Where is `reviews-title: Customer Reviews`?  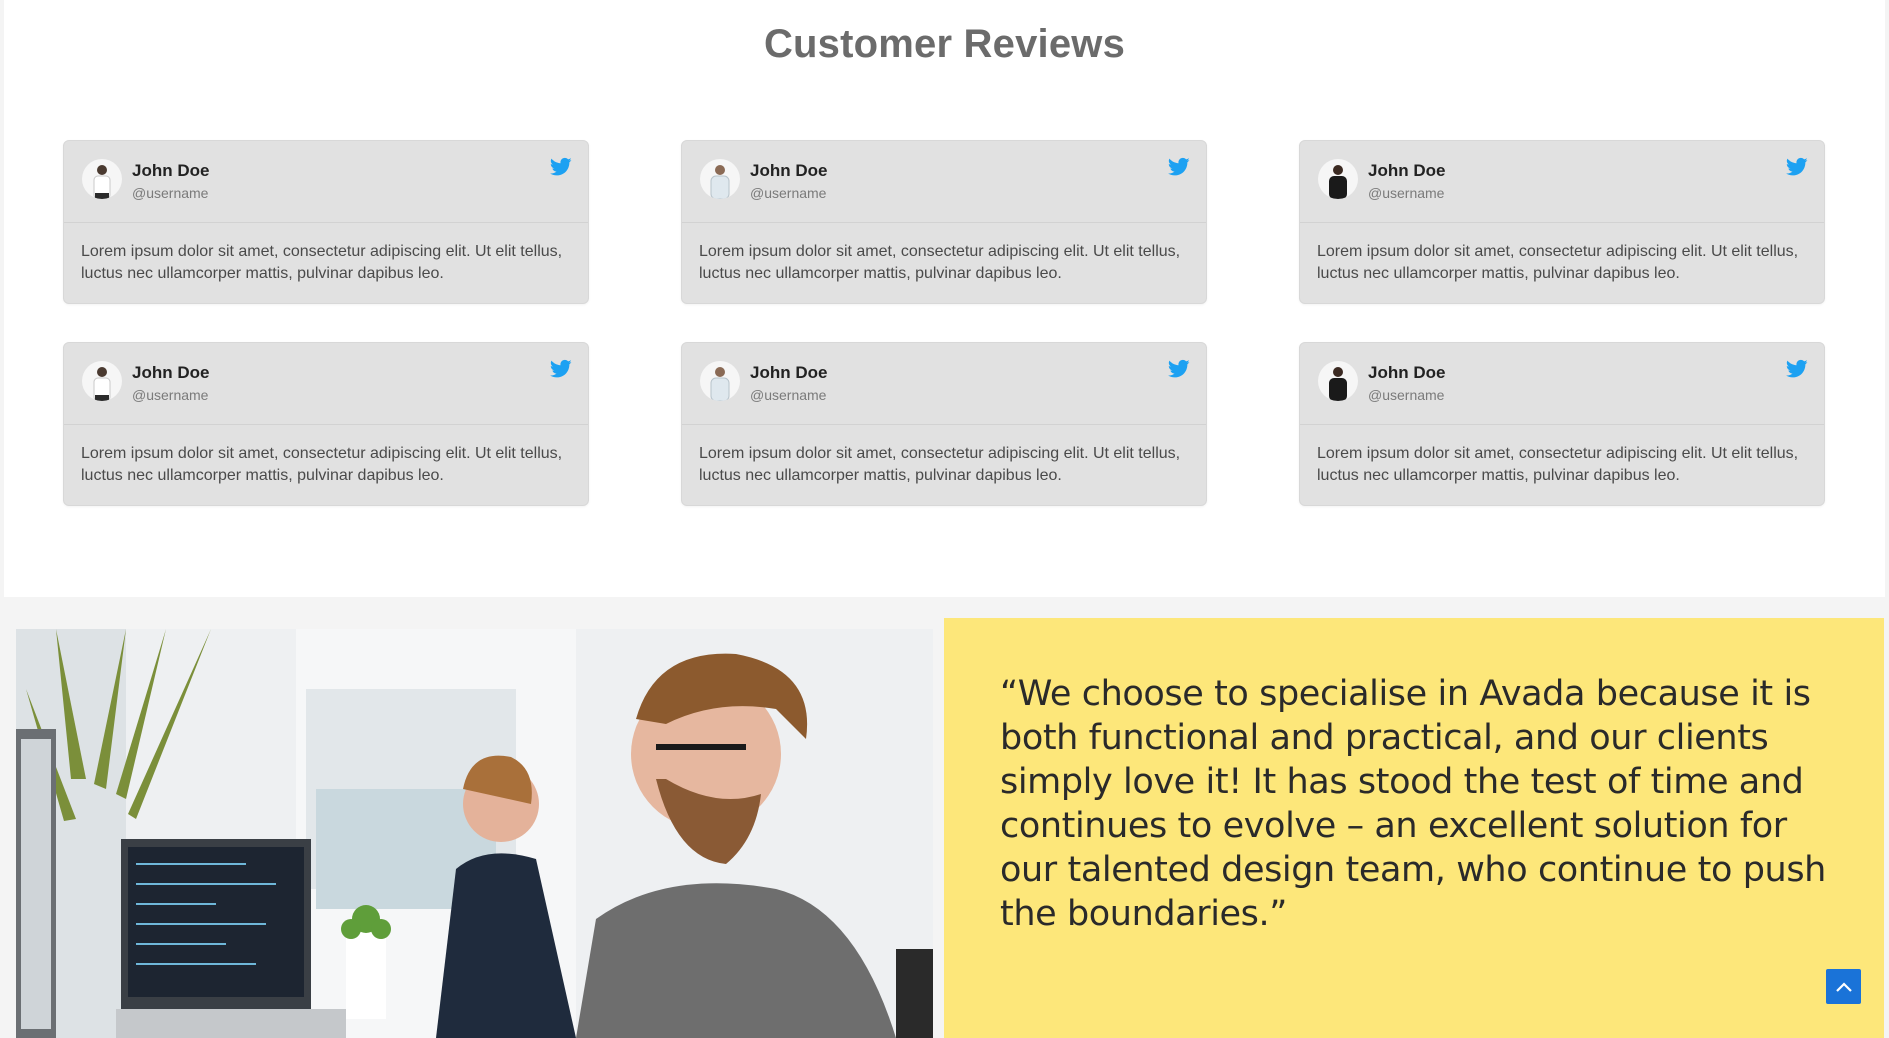 reviews-title: Customer Reviews is located at coordinates (944, 44).